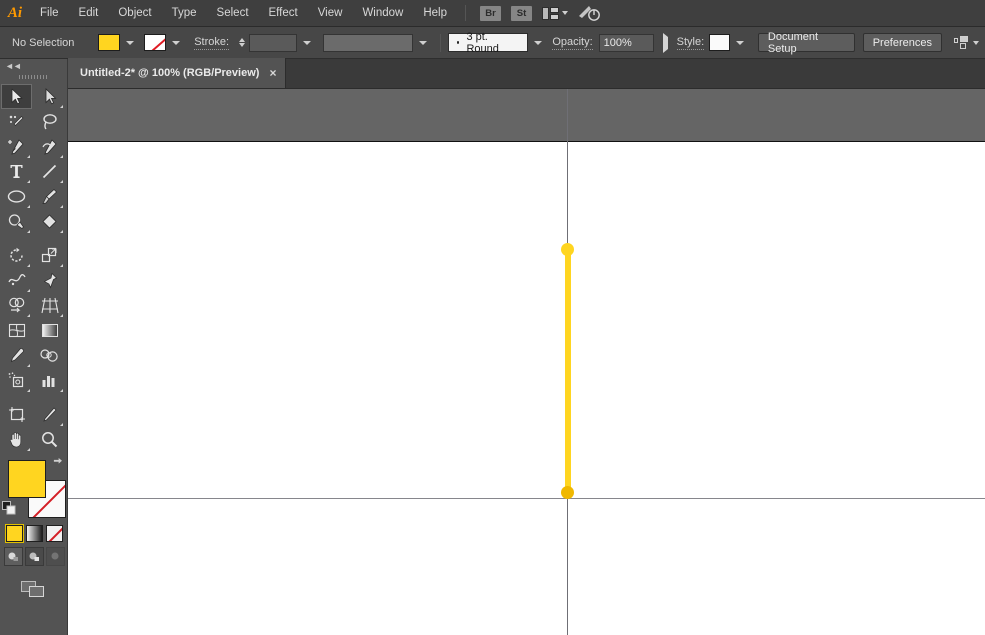  I want to click on draw-inside-button, so click(55, 556).